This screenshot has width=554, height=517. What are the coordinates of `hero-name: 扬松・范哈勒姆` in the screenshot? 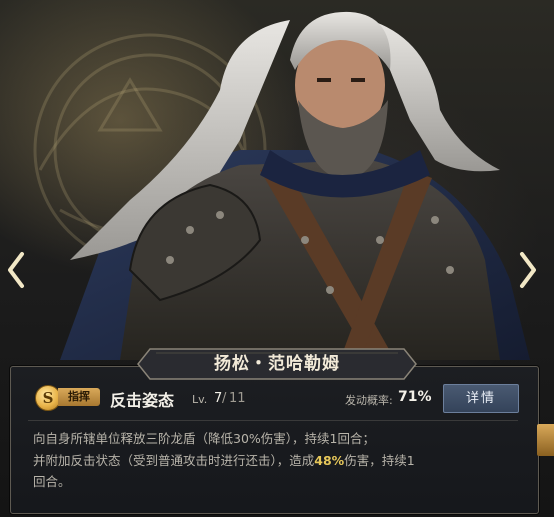 It's located at (277, 364).